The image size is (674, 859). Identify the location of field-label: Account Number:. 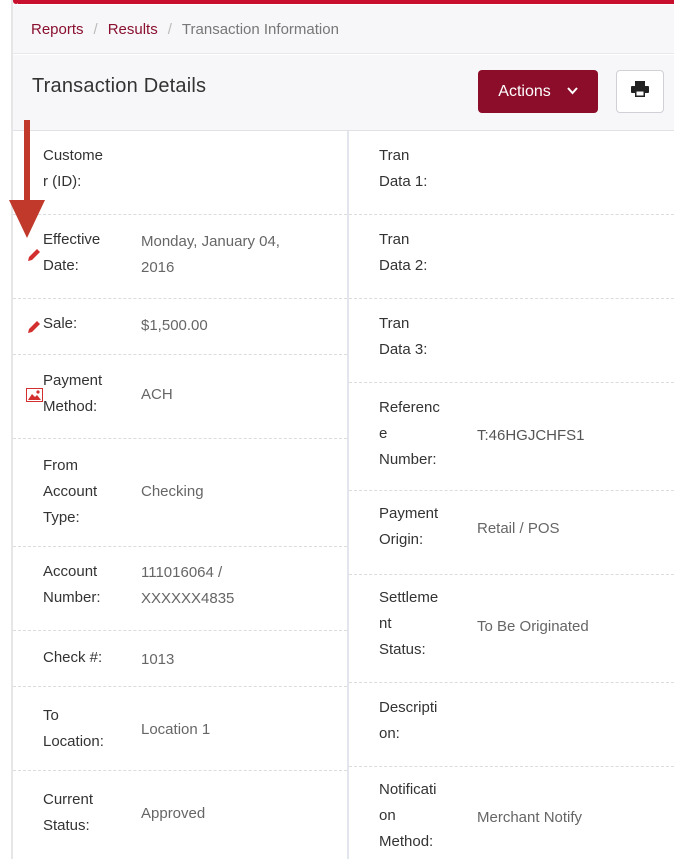
(72, 584).